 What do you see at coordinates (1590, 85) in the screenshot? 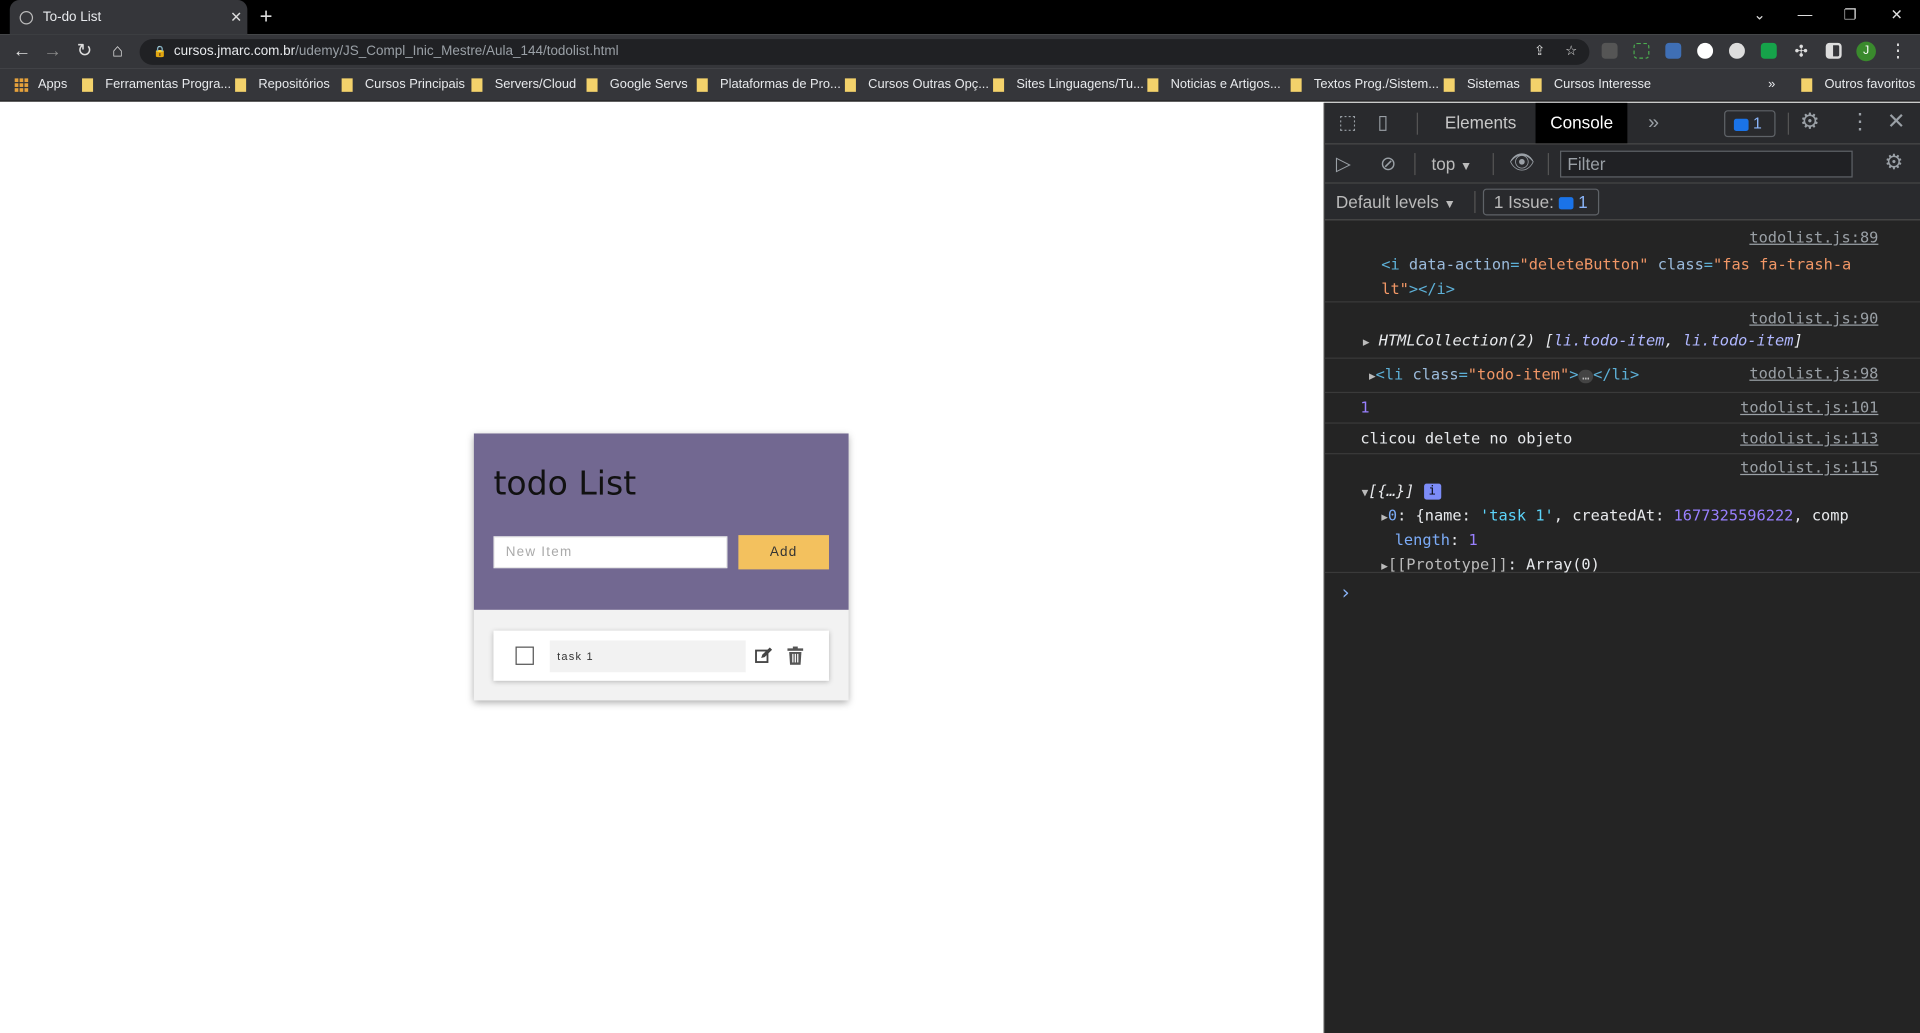
I see `bookmark-folder: Cursos Interesse` at bounding box center [1590, 85].